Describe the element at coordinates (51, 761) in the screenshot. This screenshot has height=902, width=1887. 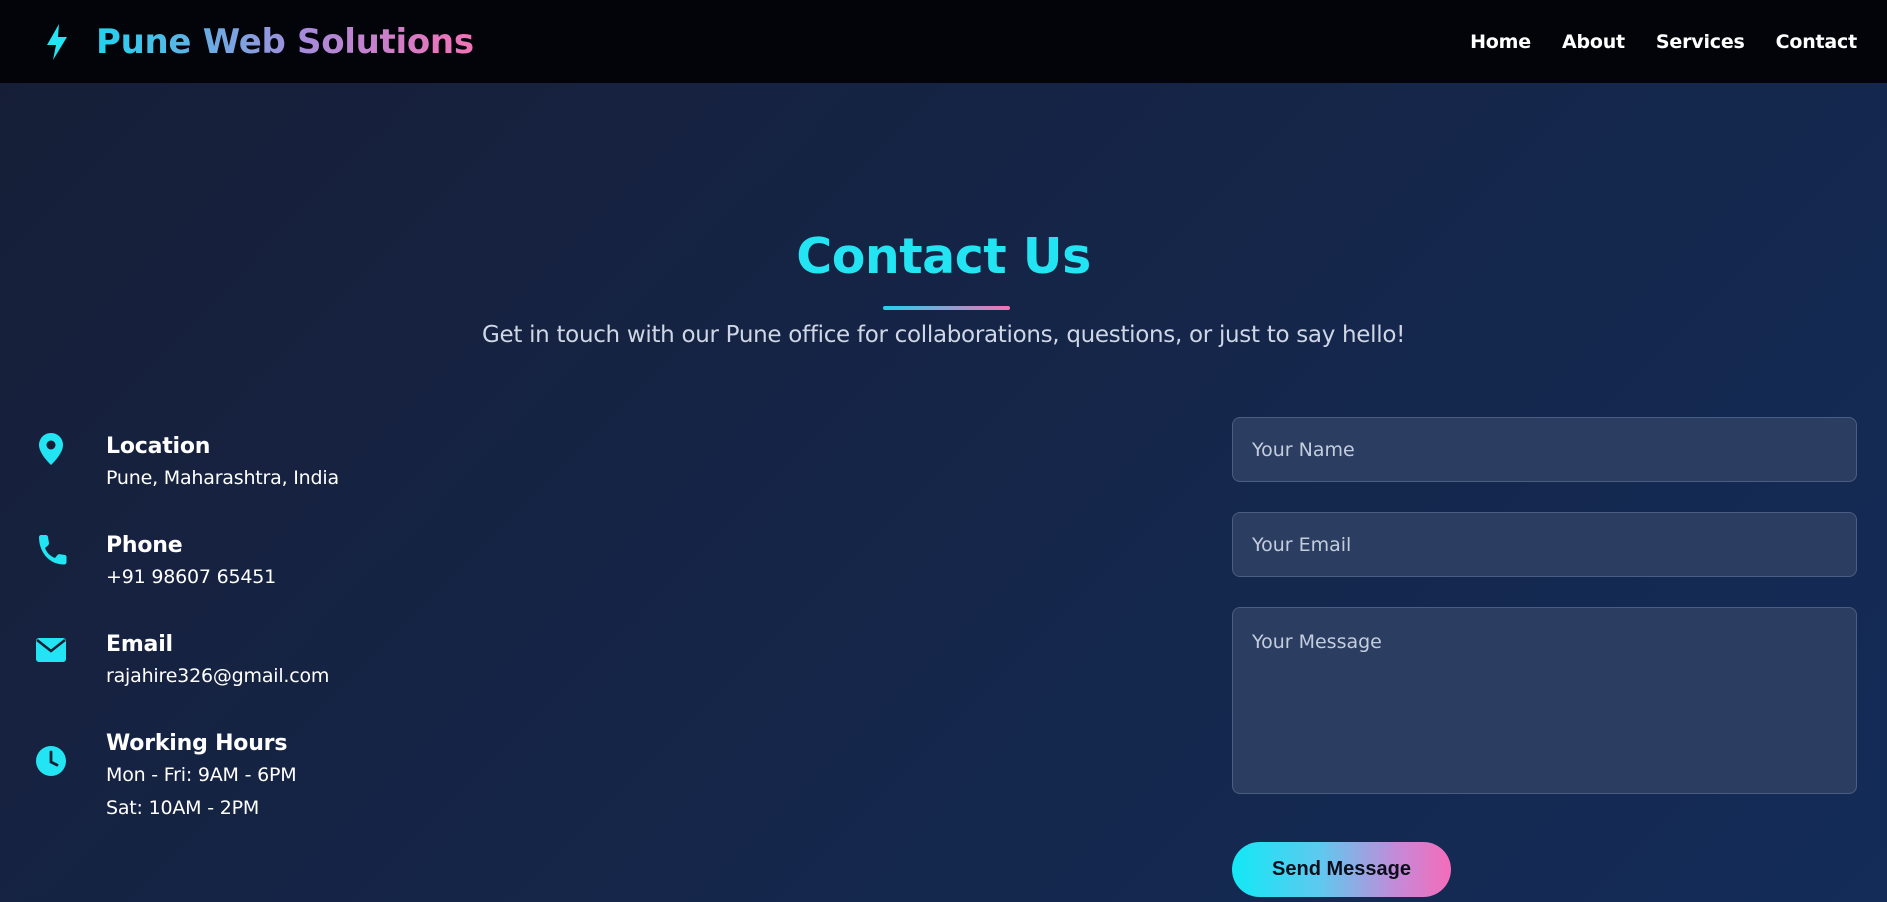
I see `clock-icon` at that location.